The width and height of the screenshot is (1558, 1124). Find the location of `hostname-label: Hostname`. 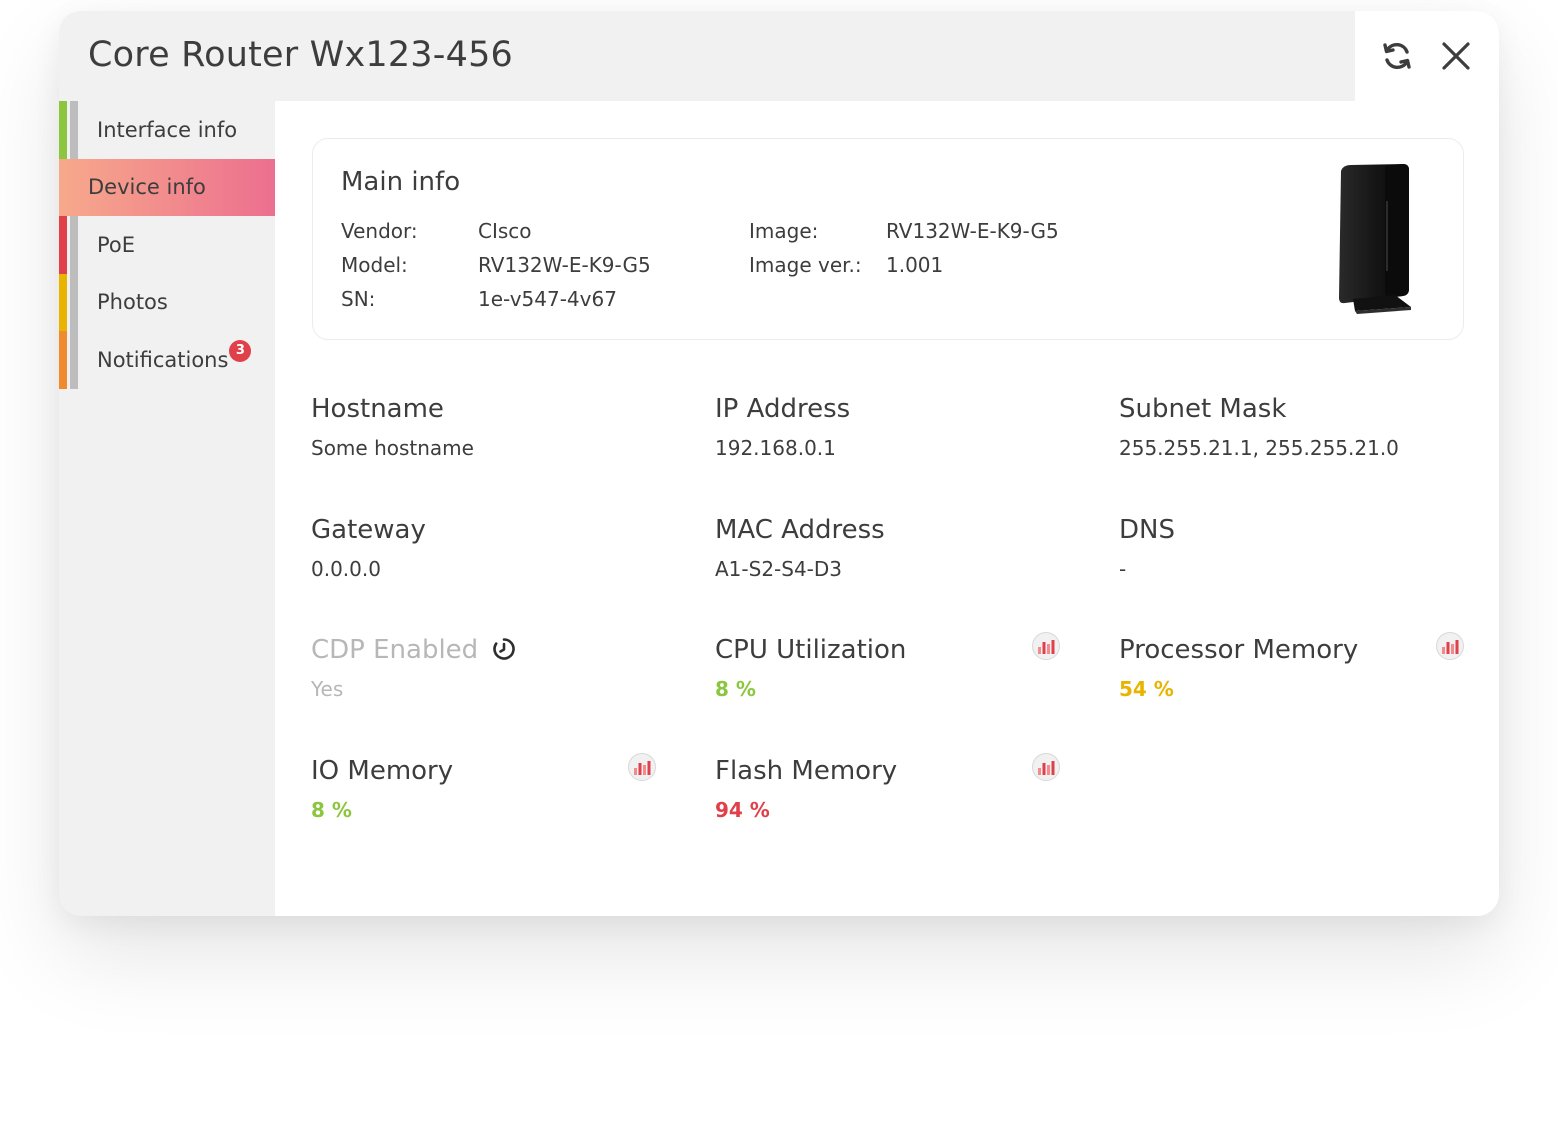

hostname-label: Hostname is located at coordinates (377, 409).